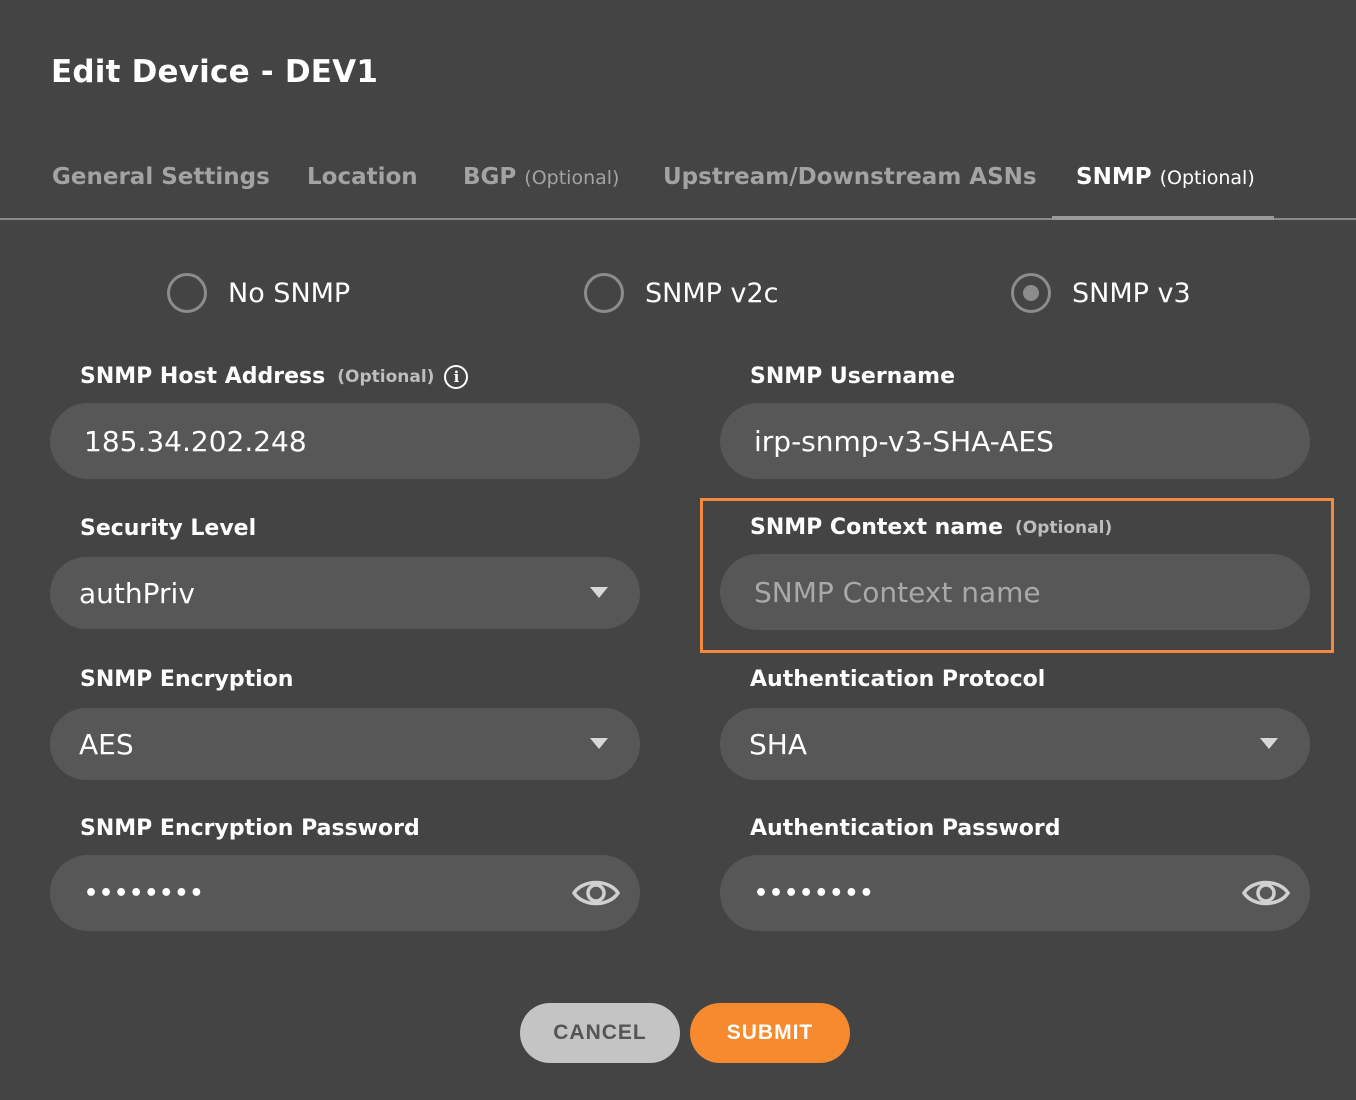 This screenshot has height=1100, width=1356. I want to click on radio-snmp-v3: SNMP v3, so click(1101, 293).